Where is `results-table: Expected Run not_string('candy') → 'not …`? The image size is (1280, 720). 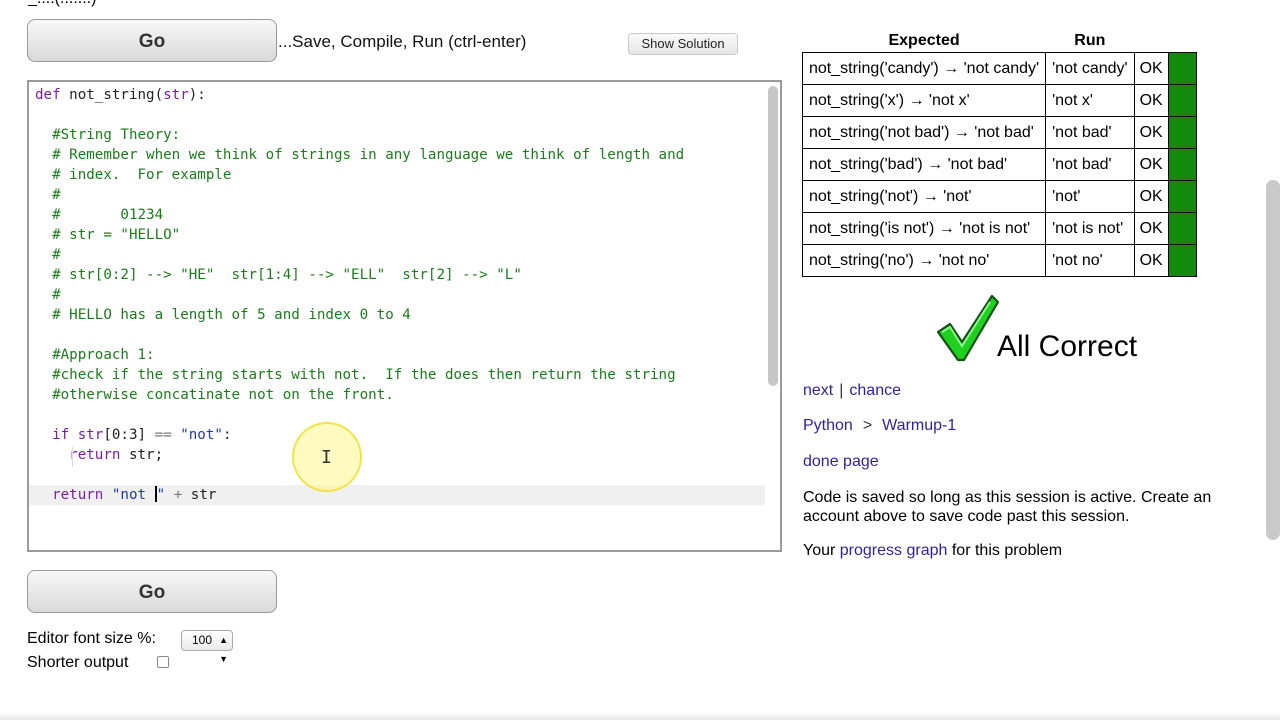
results-table: Expected Run not_string('candy') → 'not … is located at coordinates (999, 153).